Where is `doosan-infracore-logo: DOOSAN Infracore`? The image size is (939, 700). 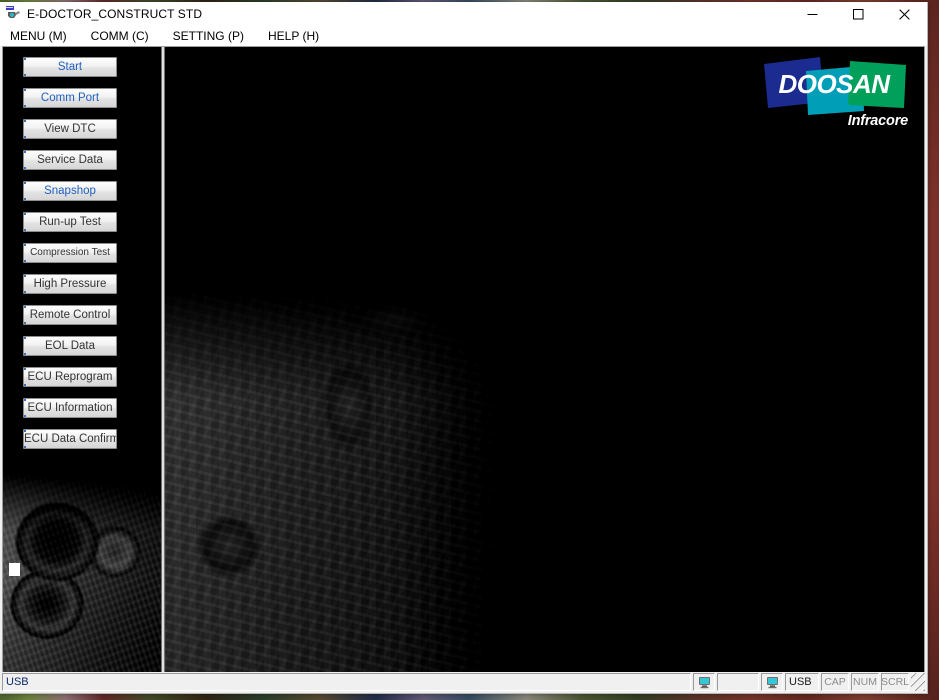
doosan-infracore-logo: DOOSAN Infracore is located at coordinates (834, 98).